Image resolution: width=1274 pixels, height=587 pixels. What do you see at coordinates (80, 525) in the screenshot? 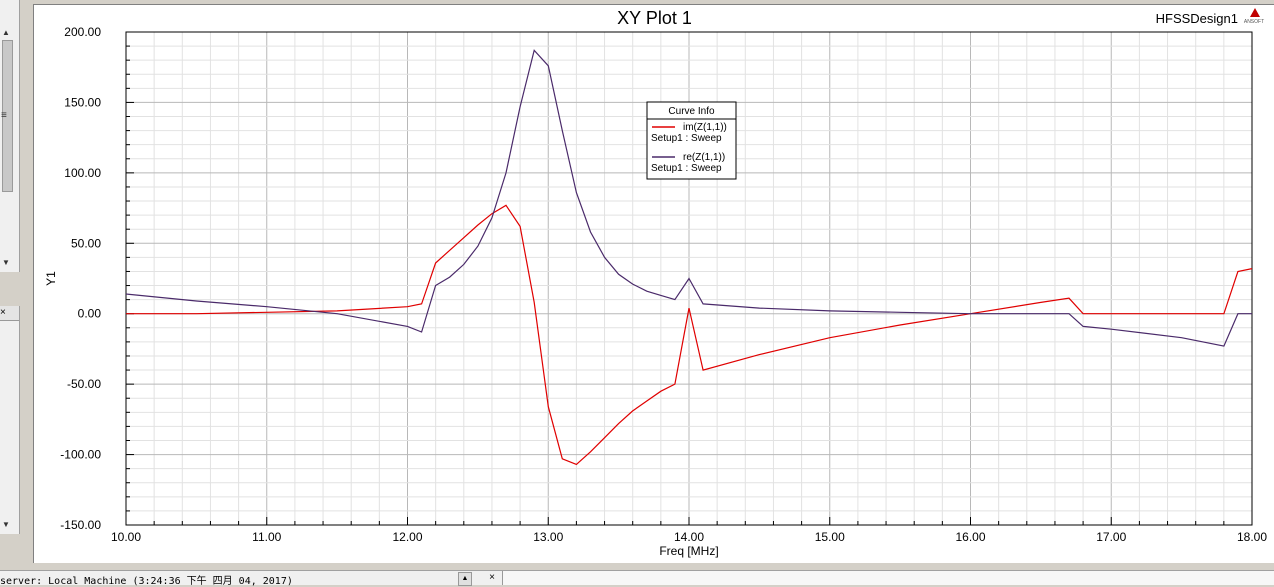
I see `y-tick-label: -150.00` at bounding box center [80, 525].